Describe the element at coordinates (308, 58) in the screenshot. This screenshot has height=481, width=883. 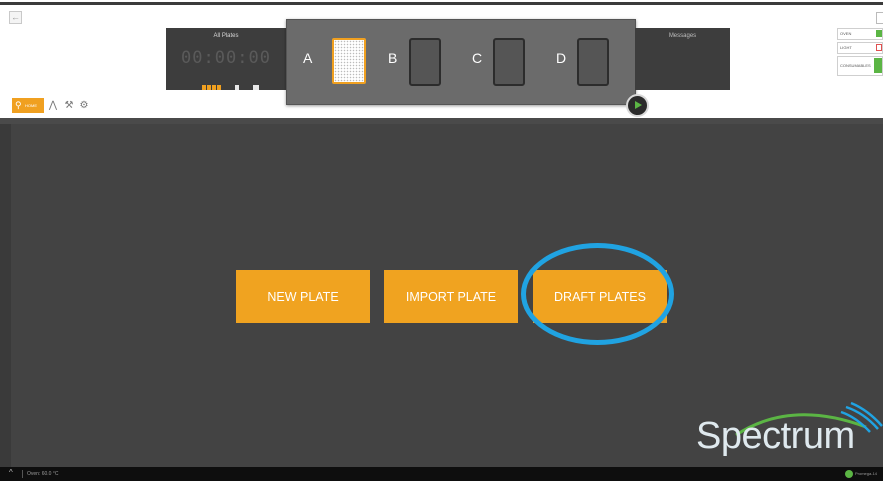
I see `slot-letter: A` at that location.